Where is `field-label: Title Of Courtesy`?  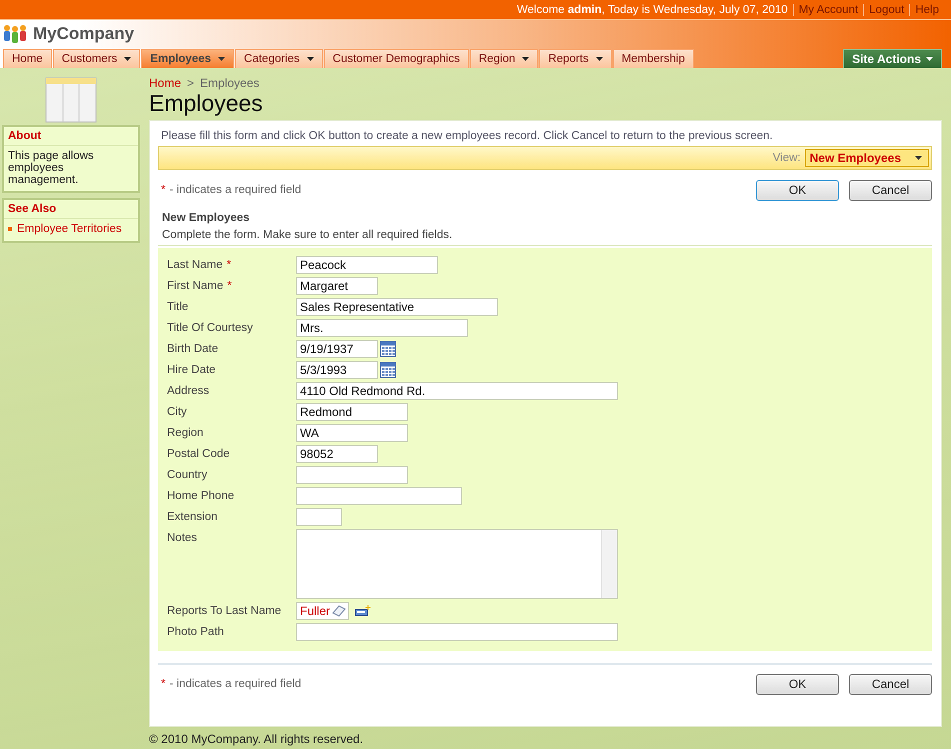
field-label: Title Of Courtesy is located at coordinates (210, 328).